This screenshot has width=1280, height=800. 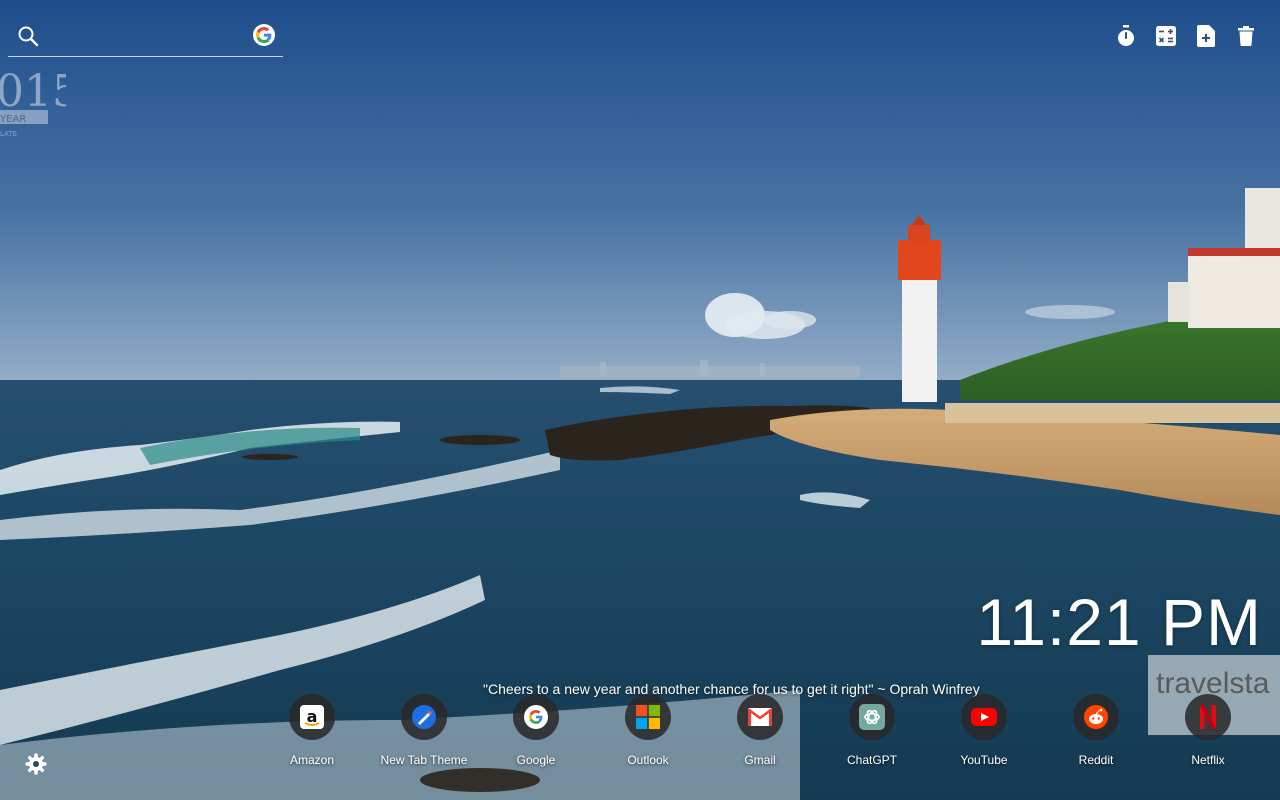 I want to click on new-note-icon, so click(x=1206, y=36).